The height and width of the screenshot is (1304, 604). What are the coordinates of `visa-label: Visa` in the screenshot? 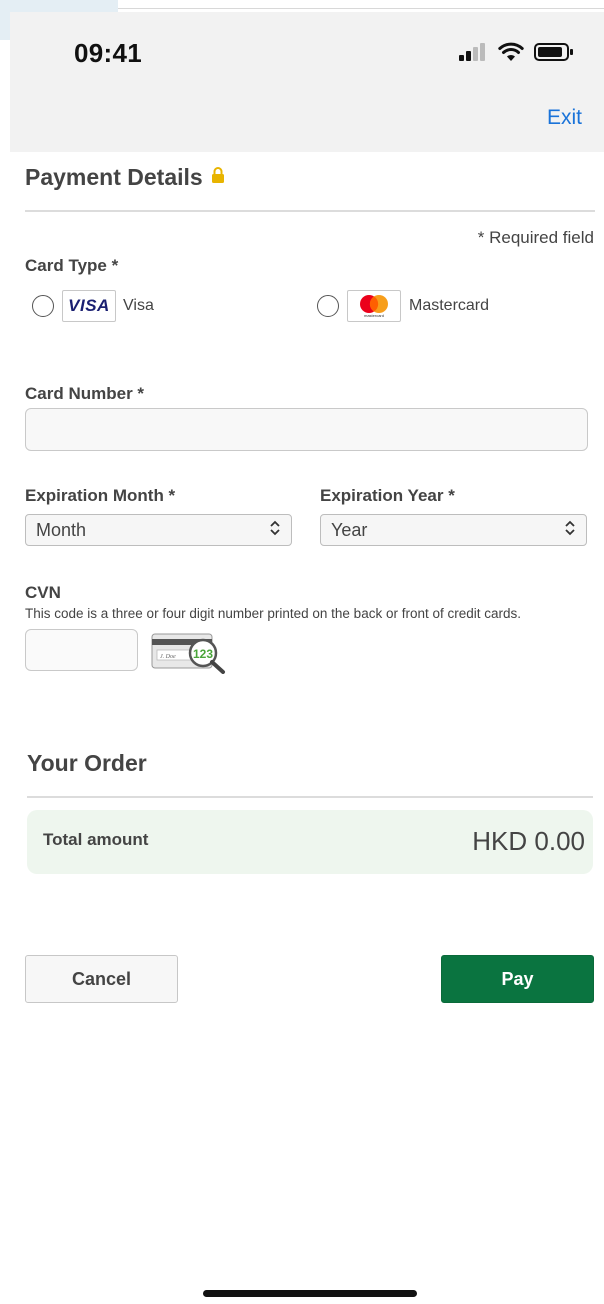 It's located at (138, 305).